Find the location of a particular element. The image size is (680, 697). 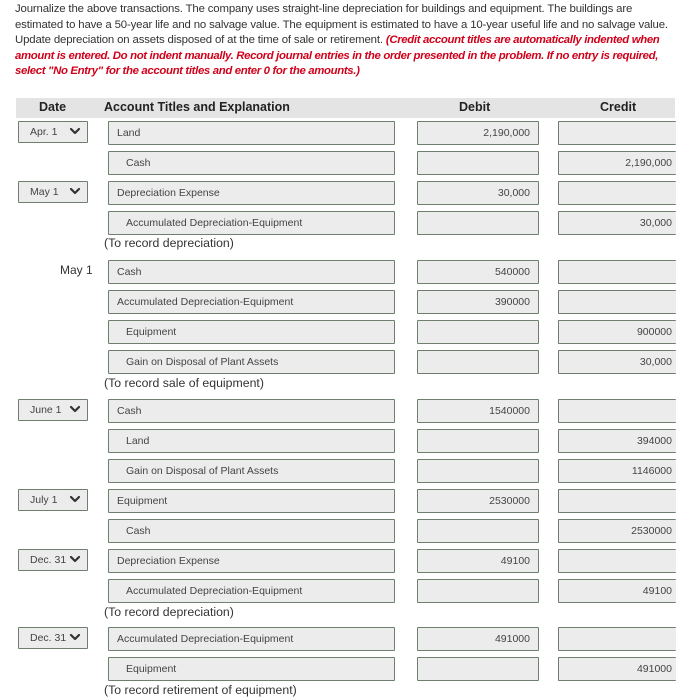

credit-input: 394000 is located at coordinates (617, 441).